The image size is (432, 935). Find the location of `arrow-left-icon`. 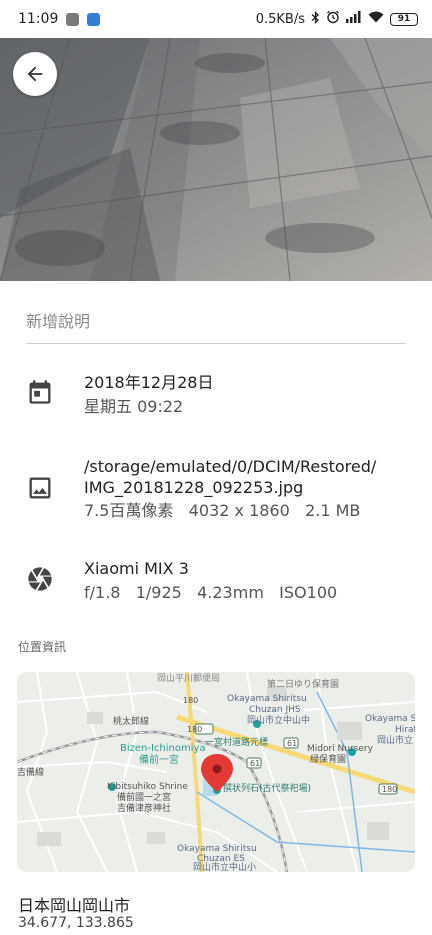

arrow-left-icon is located at coordinates (35, 74).